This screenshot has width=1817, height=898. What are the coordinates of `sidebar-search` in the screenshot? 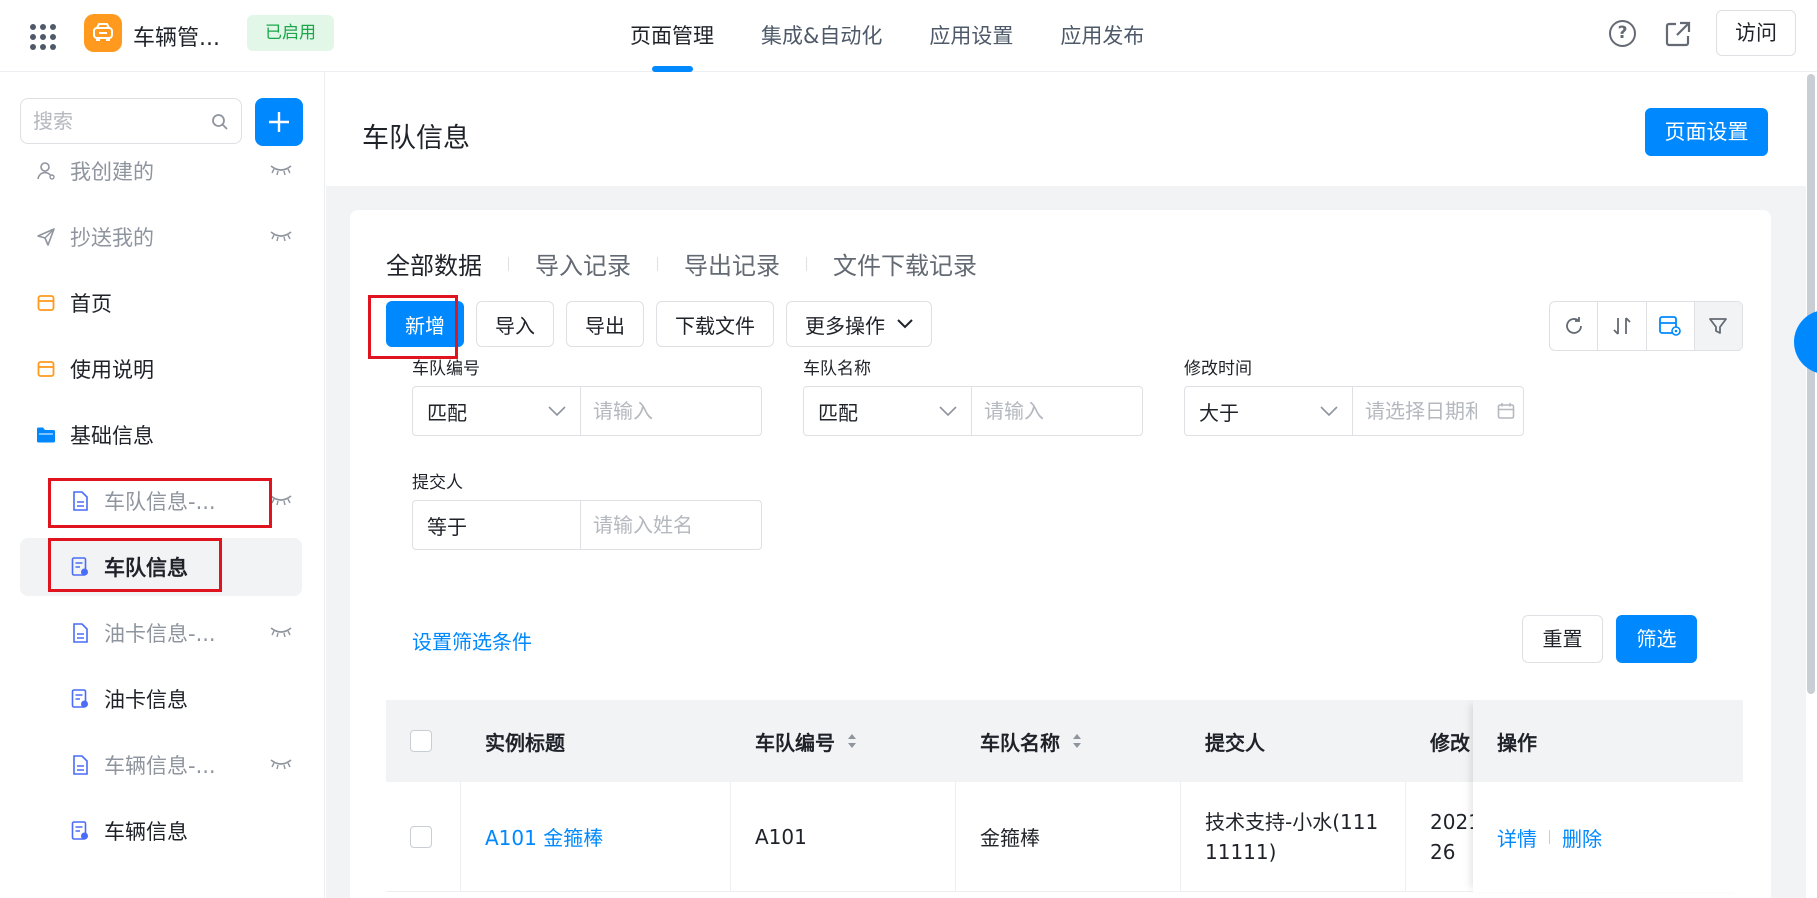 It's located at (131, 121).